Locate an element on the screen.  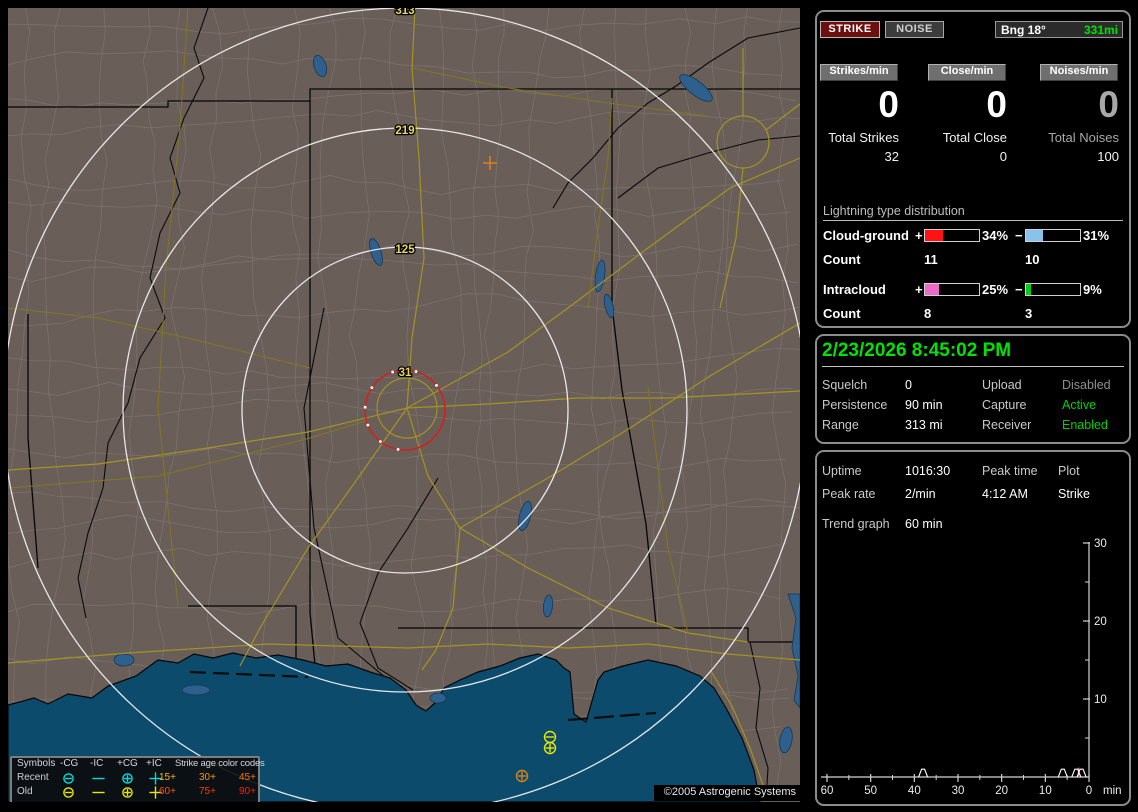
legend-col-pos-cg: +CG is located at coordinates (127, 763).